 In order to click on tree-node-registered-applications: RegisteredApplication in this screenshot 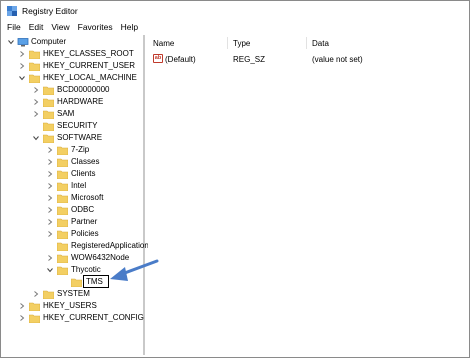, I will do `click(103, 246)`.